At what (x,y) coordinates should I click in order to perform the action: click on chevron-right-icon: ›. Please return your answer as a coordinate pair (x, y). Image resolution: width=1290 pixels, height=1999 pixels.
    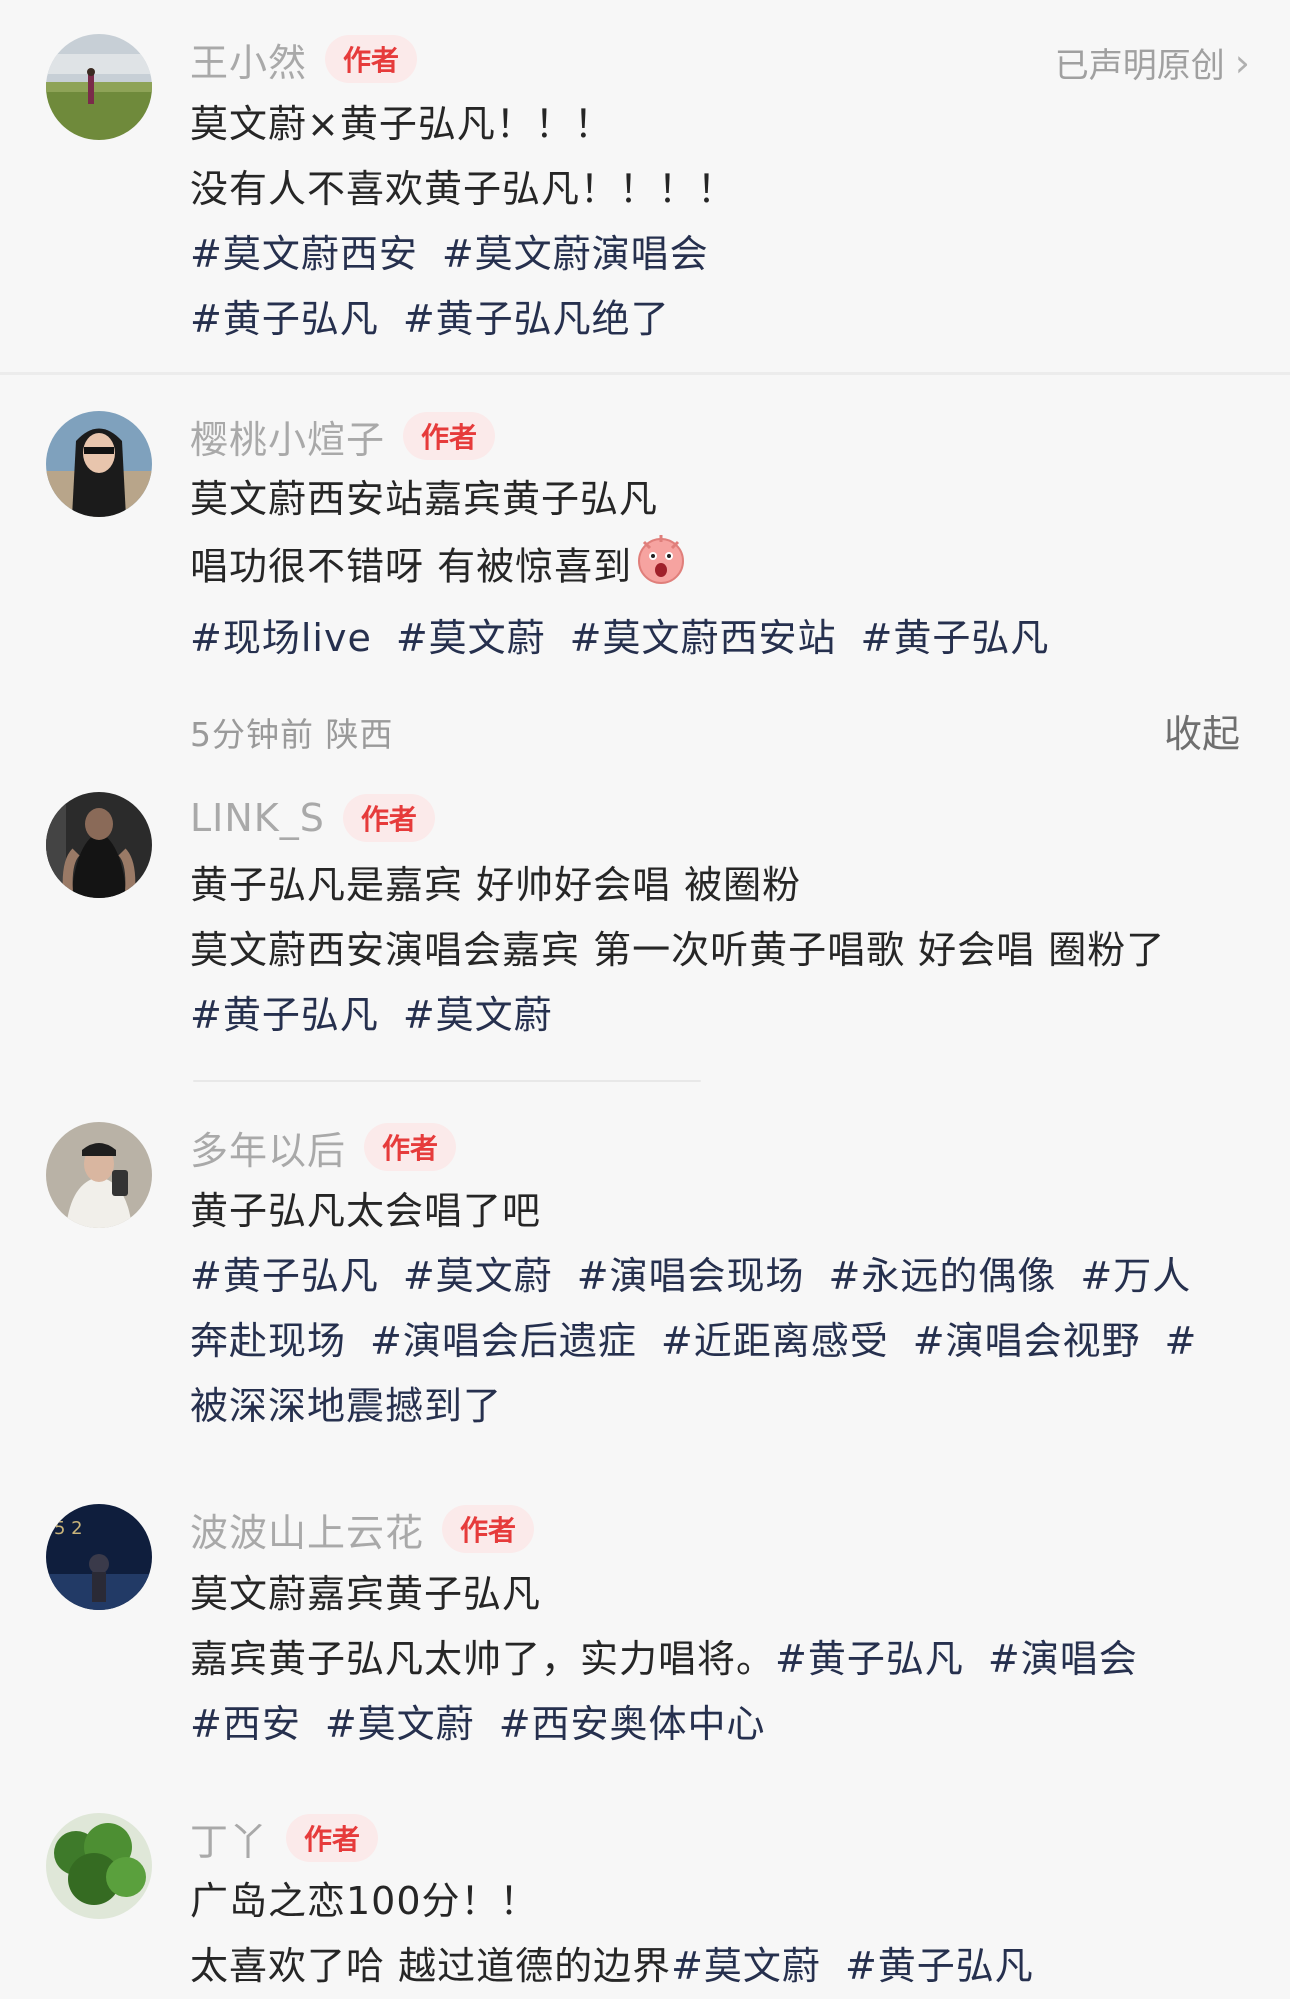
    Looking at the image, I should click on (1242, 62).